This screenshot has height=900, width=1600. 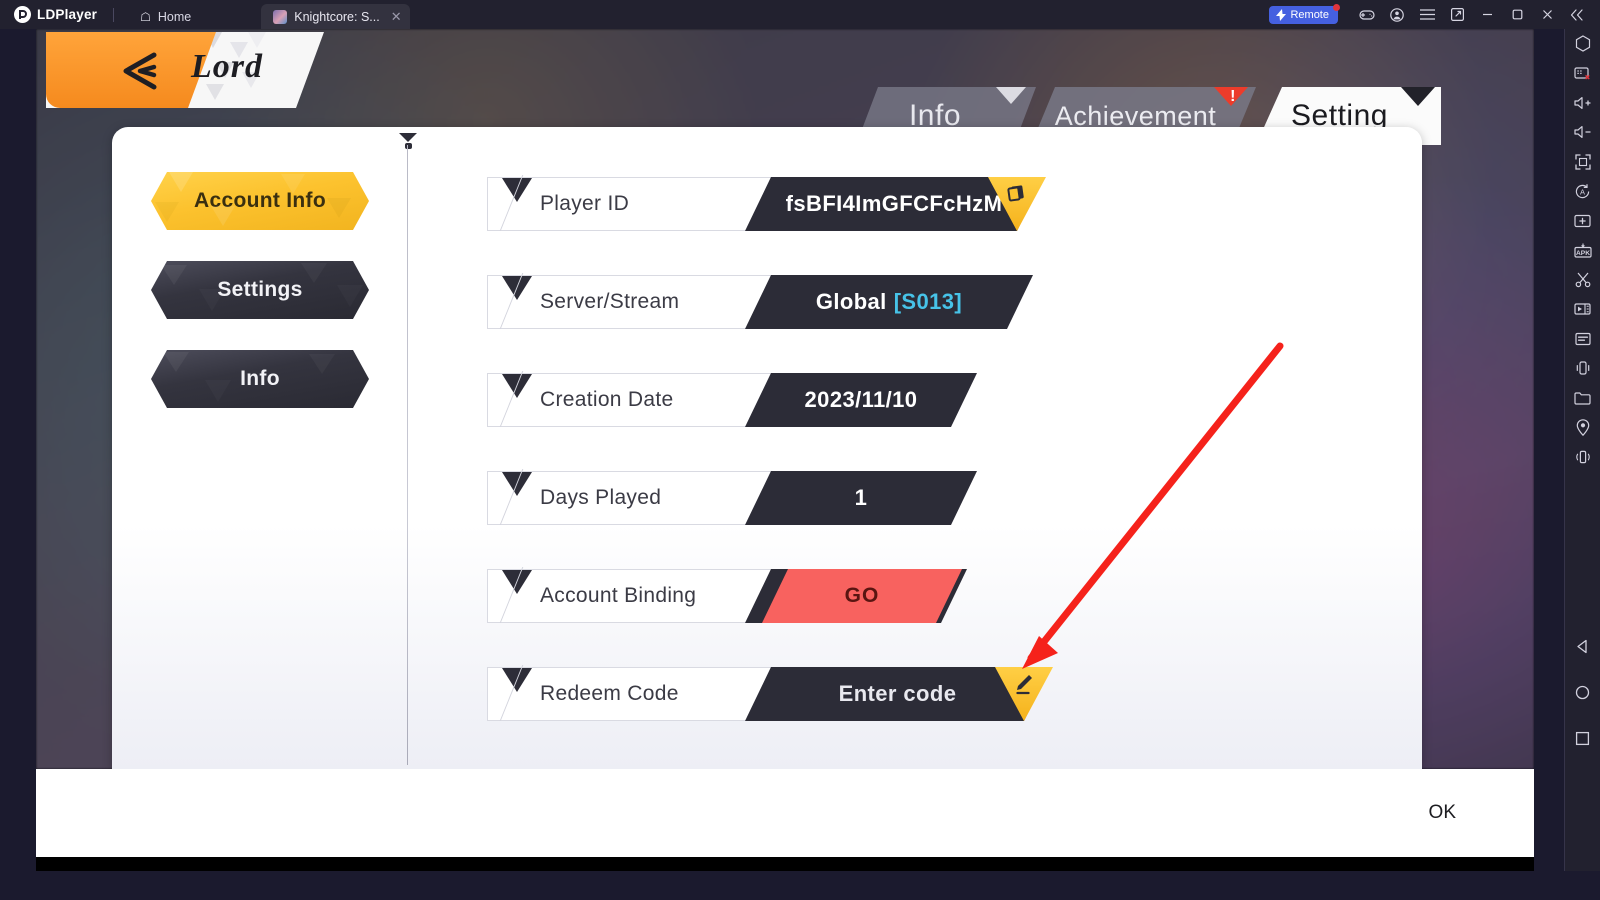 What do you see at coordinates (1547, 14) in the screenshot?
I see `close-window-icon` at bounding box center [1547, 14].